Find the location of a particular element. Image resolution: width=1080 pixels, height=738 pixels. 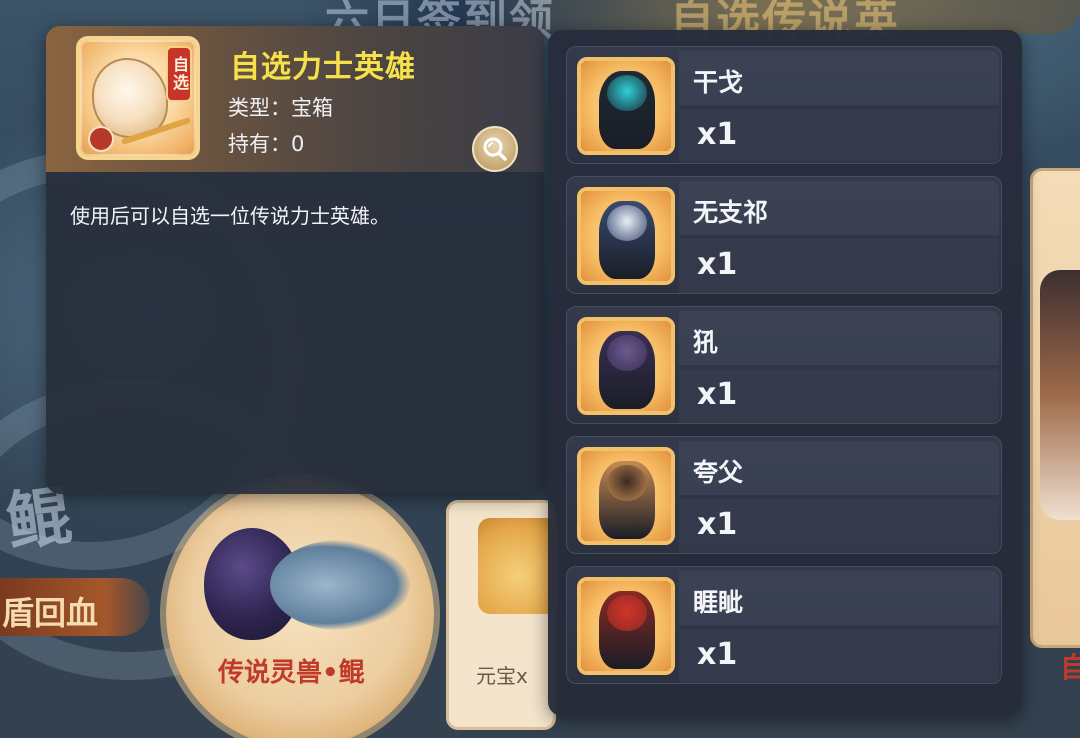

magnifier-icon is located at coordinates (495, 149).